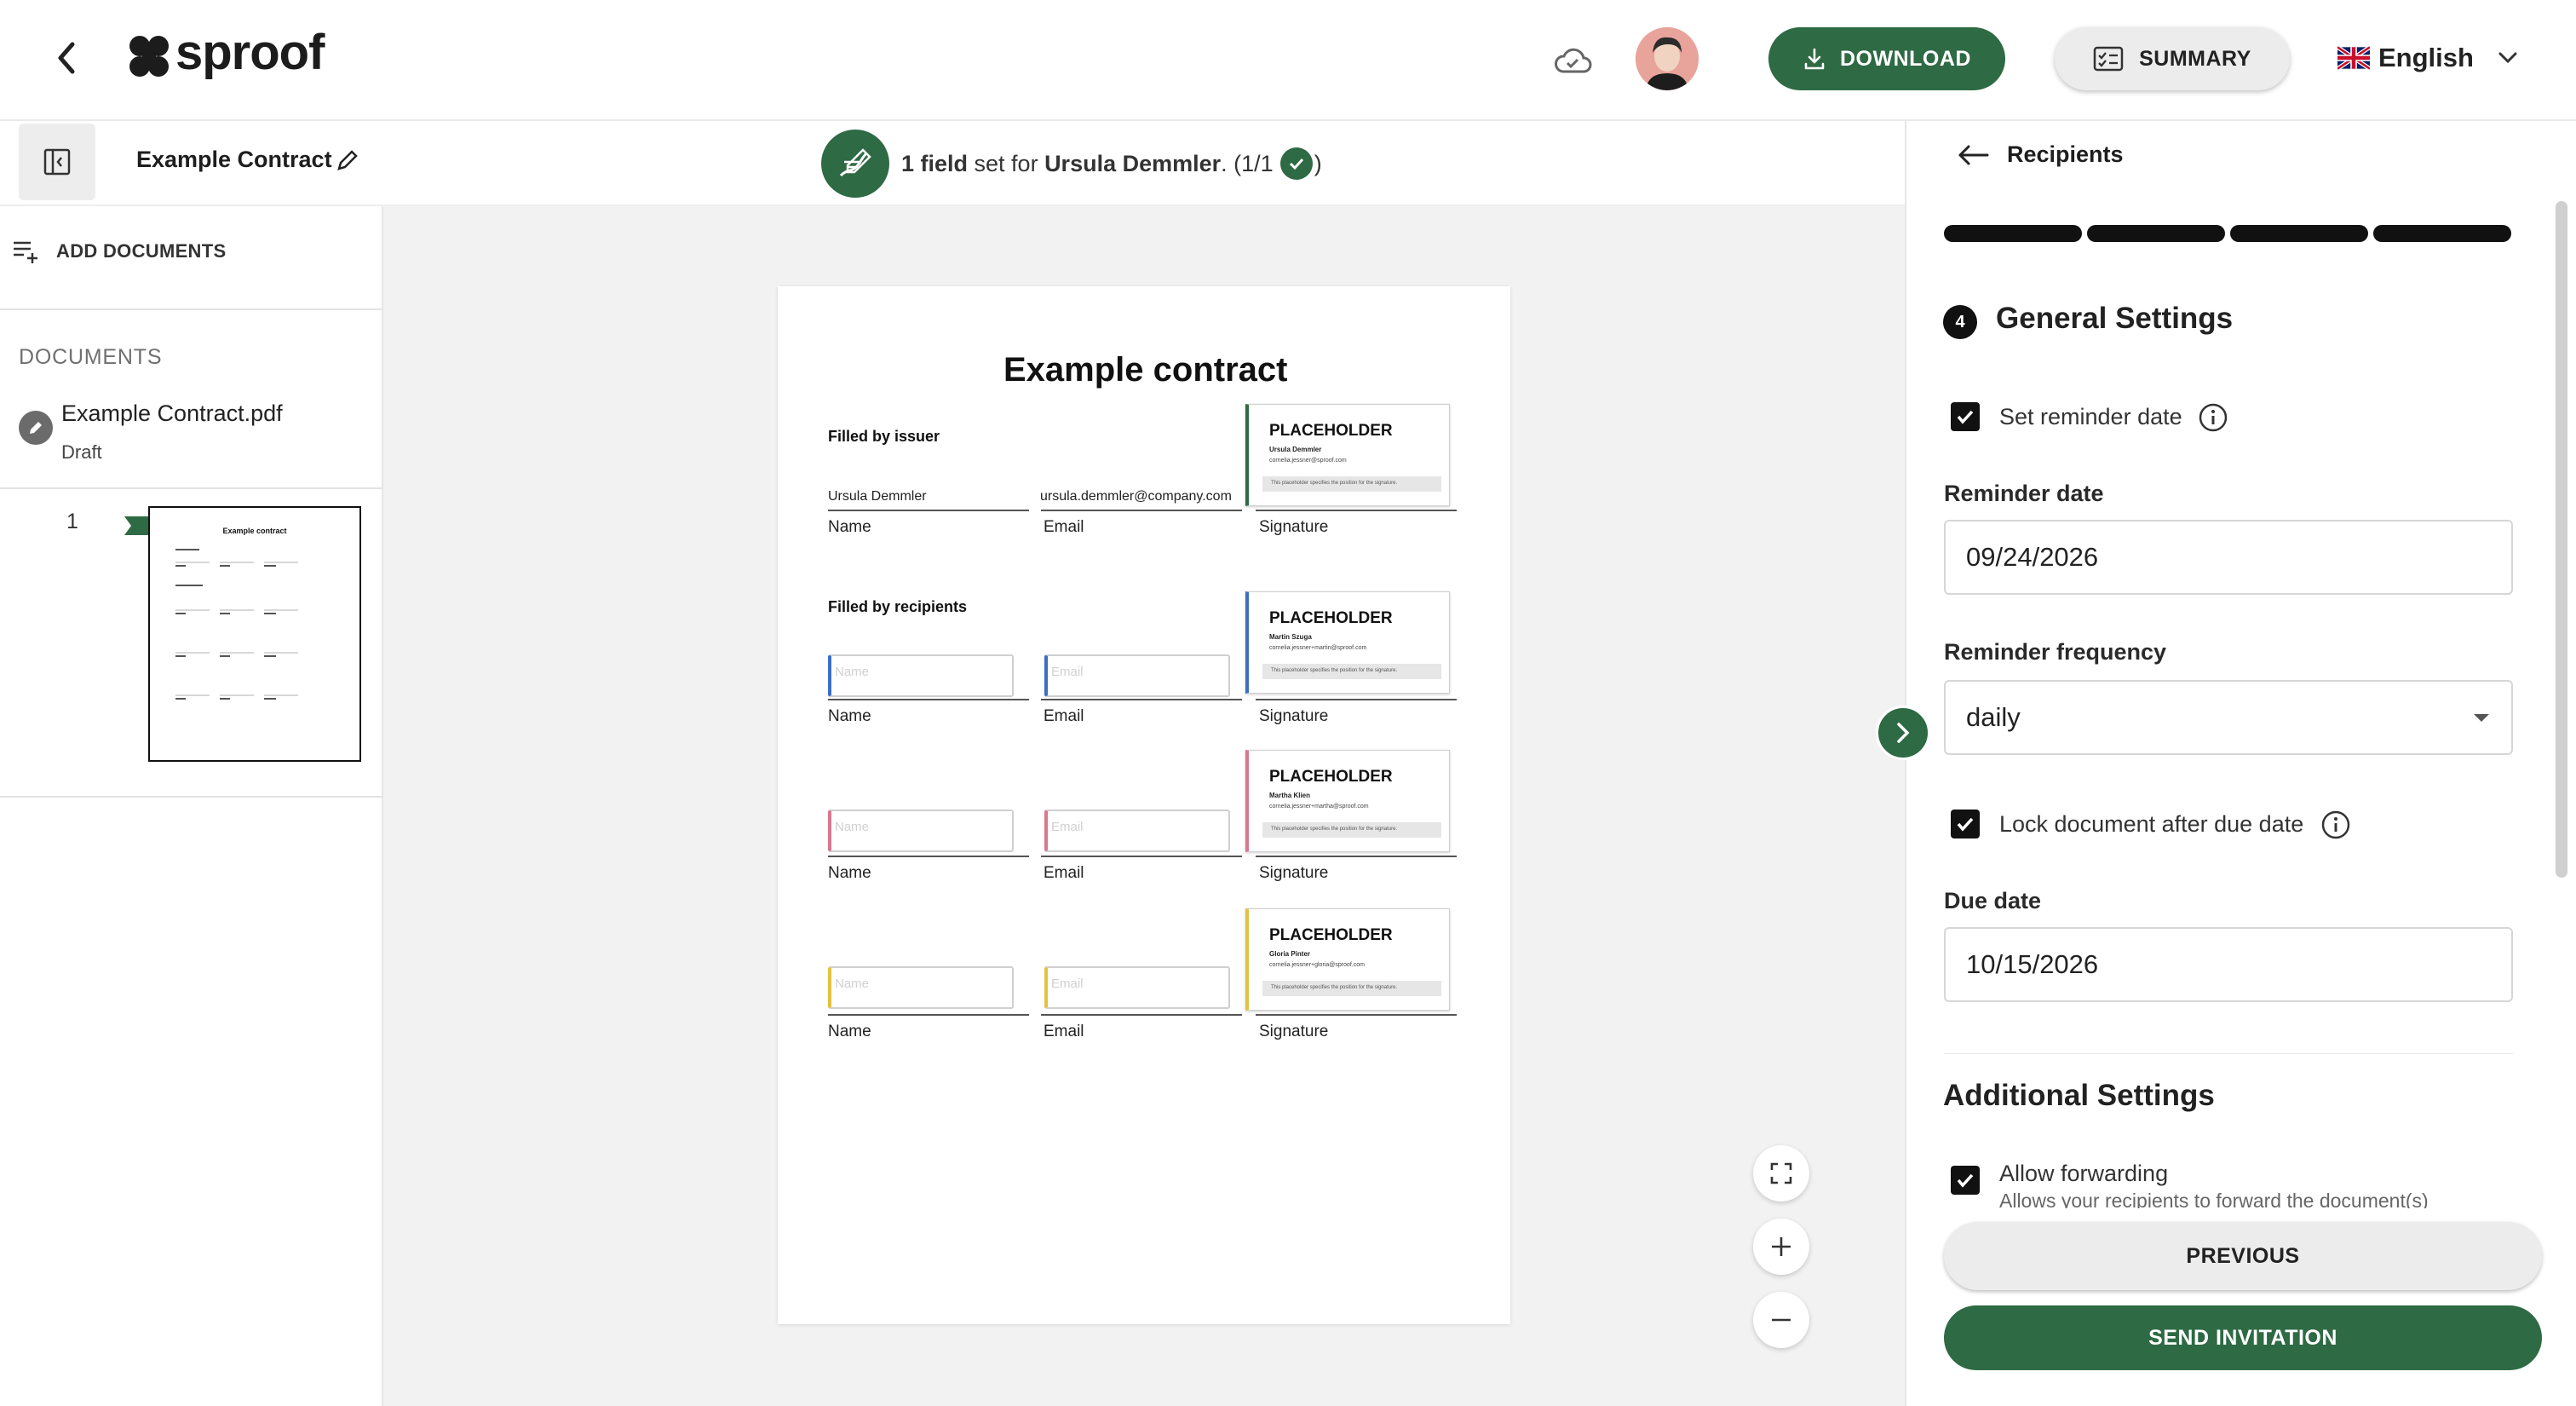  Describe the element at coordinates (348, 160) in the screenshot. I see `edit-title-pencil-icon` at that location.